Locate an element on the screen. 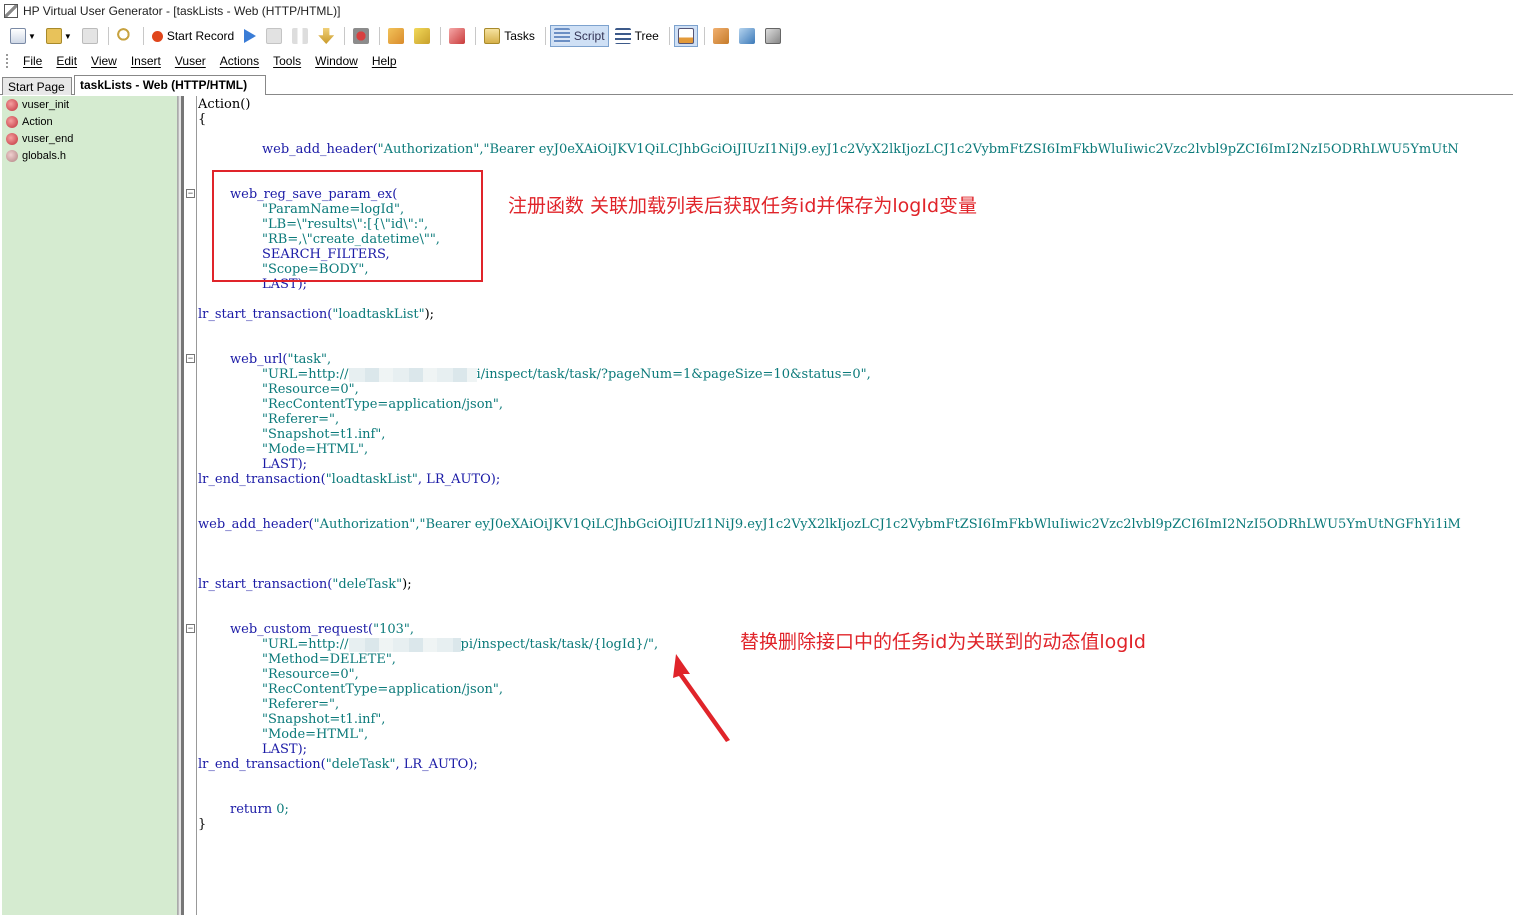 This screenshot has width=1513, height=915. compare-button is located at coordinates (747, 36).